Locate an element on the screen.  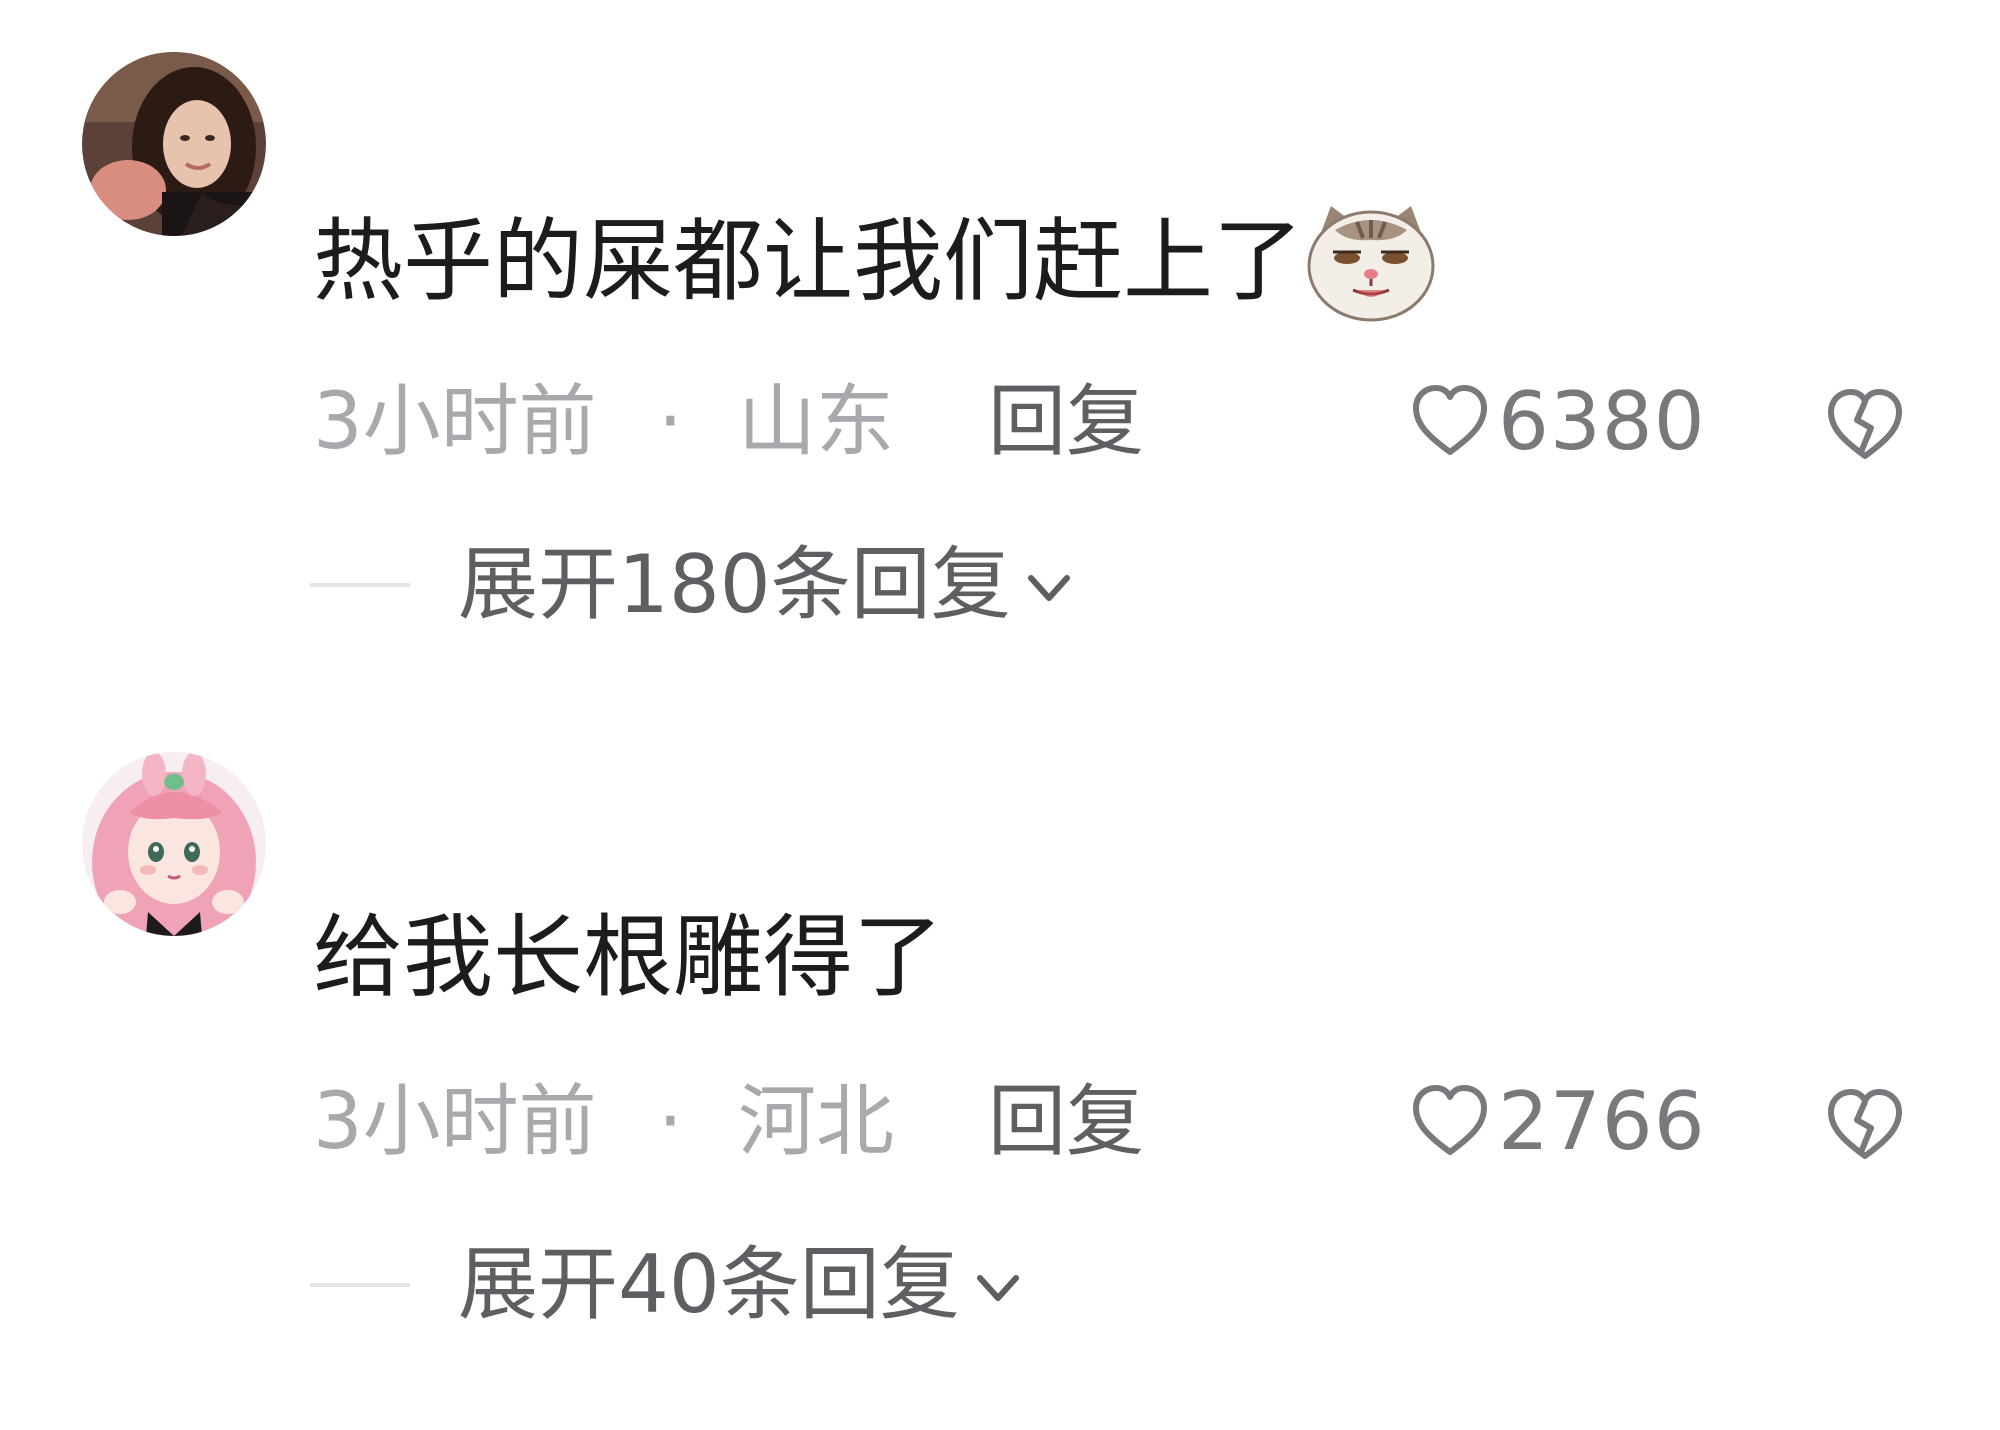
comment-body: 给我长根雕得了 is located at coordinates (628, 957).